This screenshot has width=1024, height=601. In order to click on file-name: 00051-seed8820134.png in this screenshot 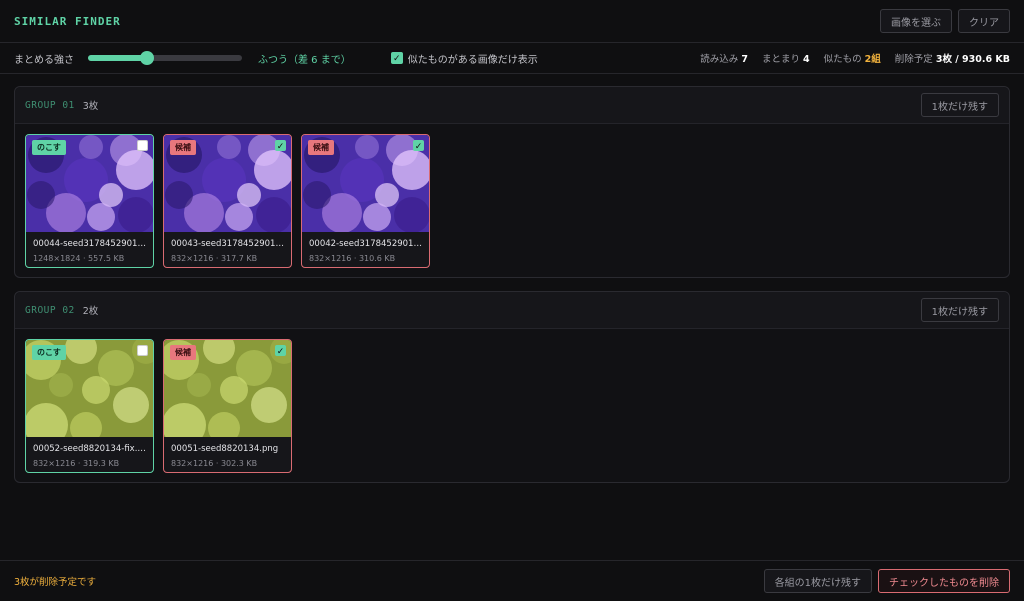, I will do `click(225, 449)`.